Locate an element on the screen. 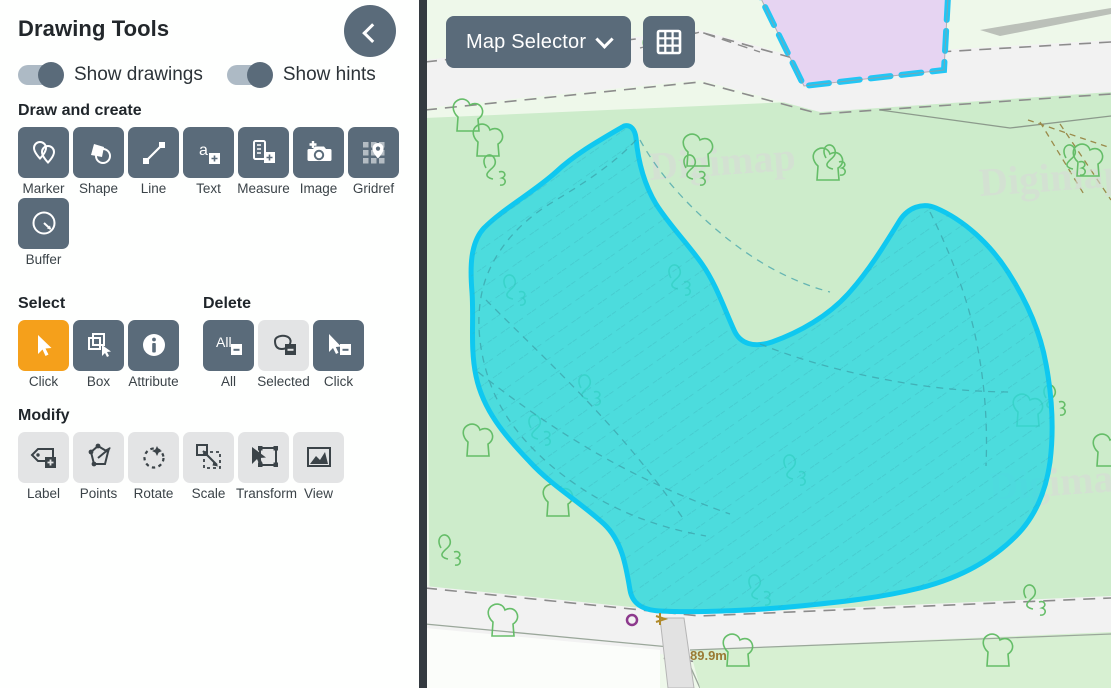 The width and height of the screenshot is (1111, 688). marker-pins-icon is located at coordinates (43, 152).